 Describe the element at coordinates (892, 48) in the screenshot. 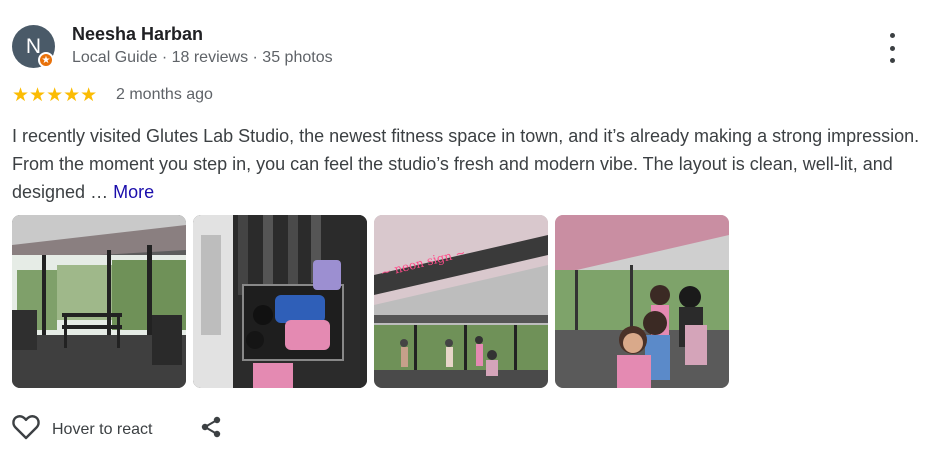

I see `more-vert-icon` at that location.